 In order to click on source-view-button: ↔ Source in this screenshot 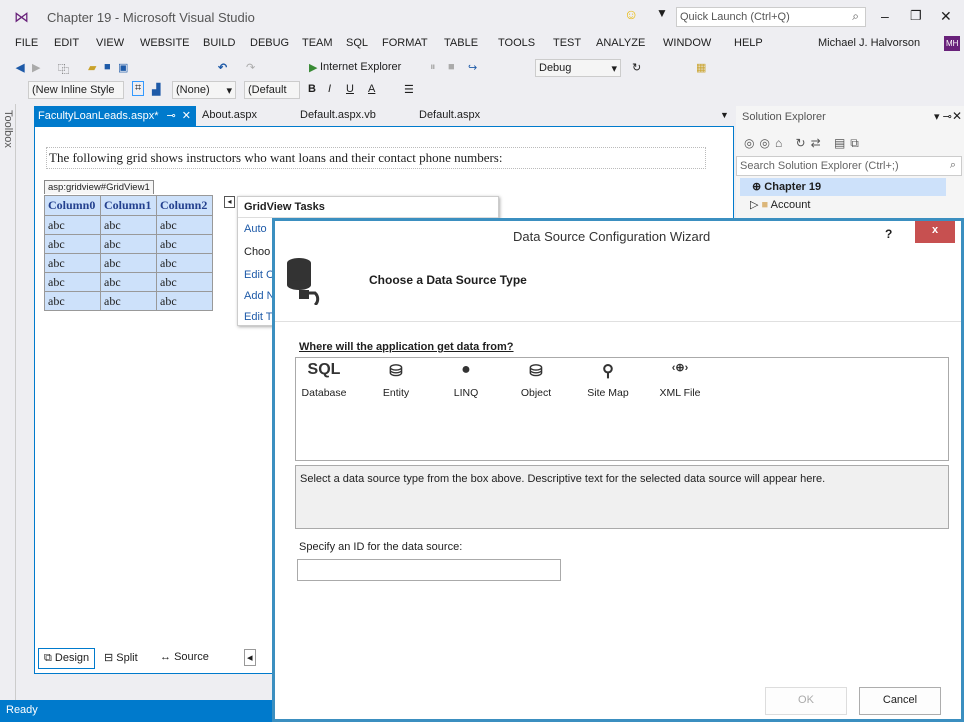, I will do `click(184, 657)`.